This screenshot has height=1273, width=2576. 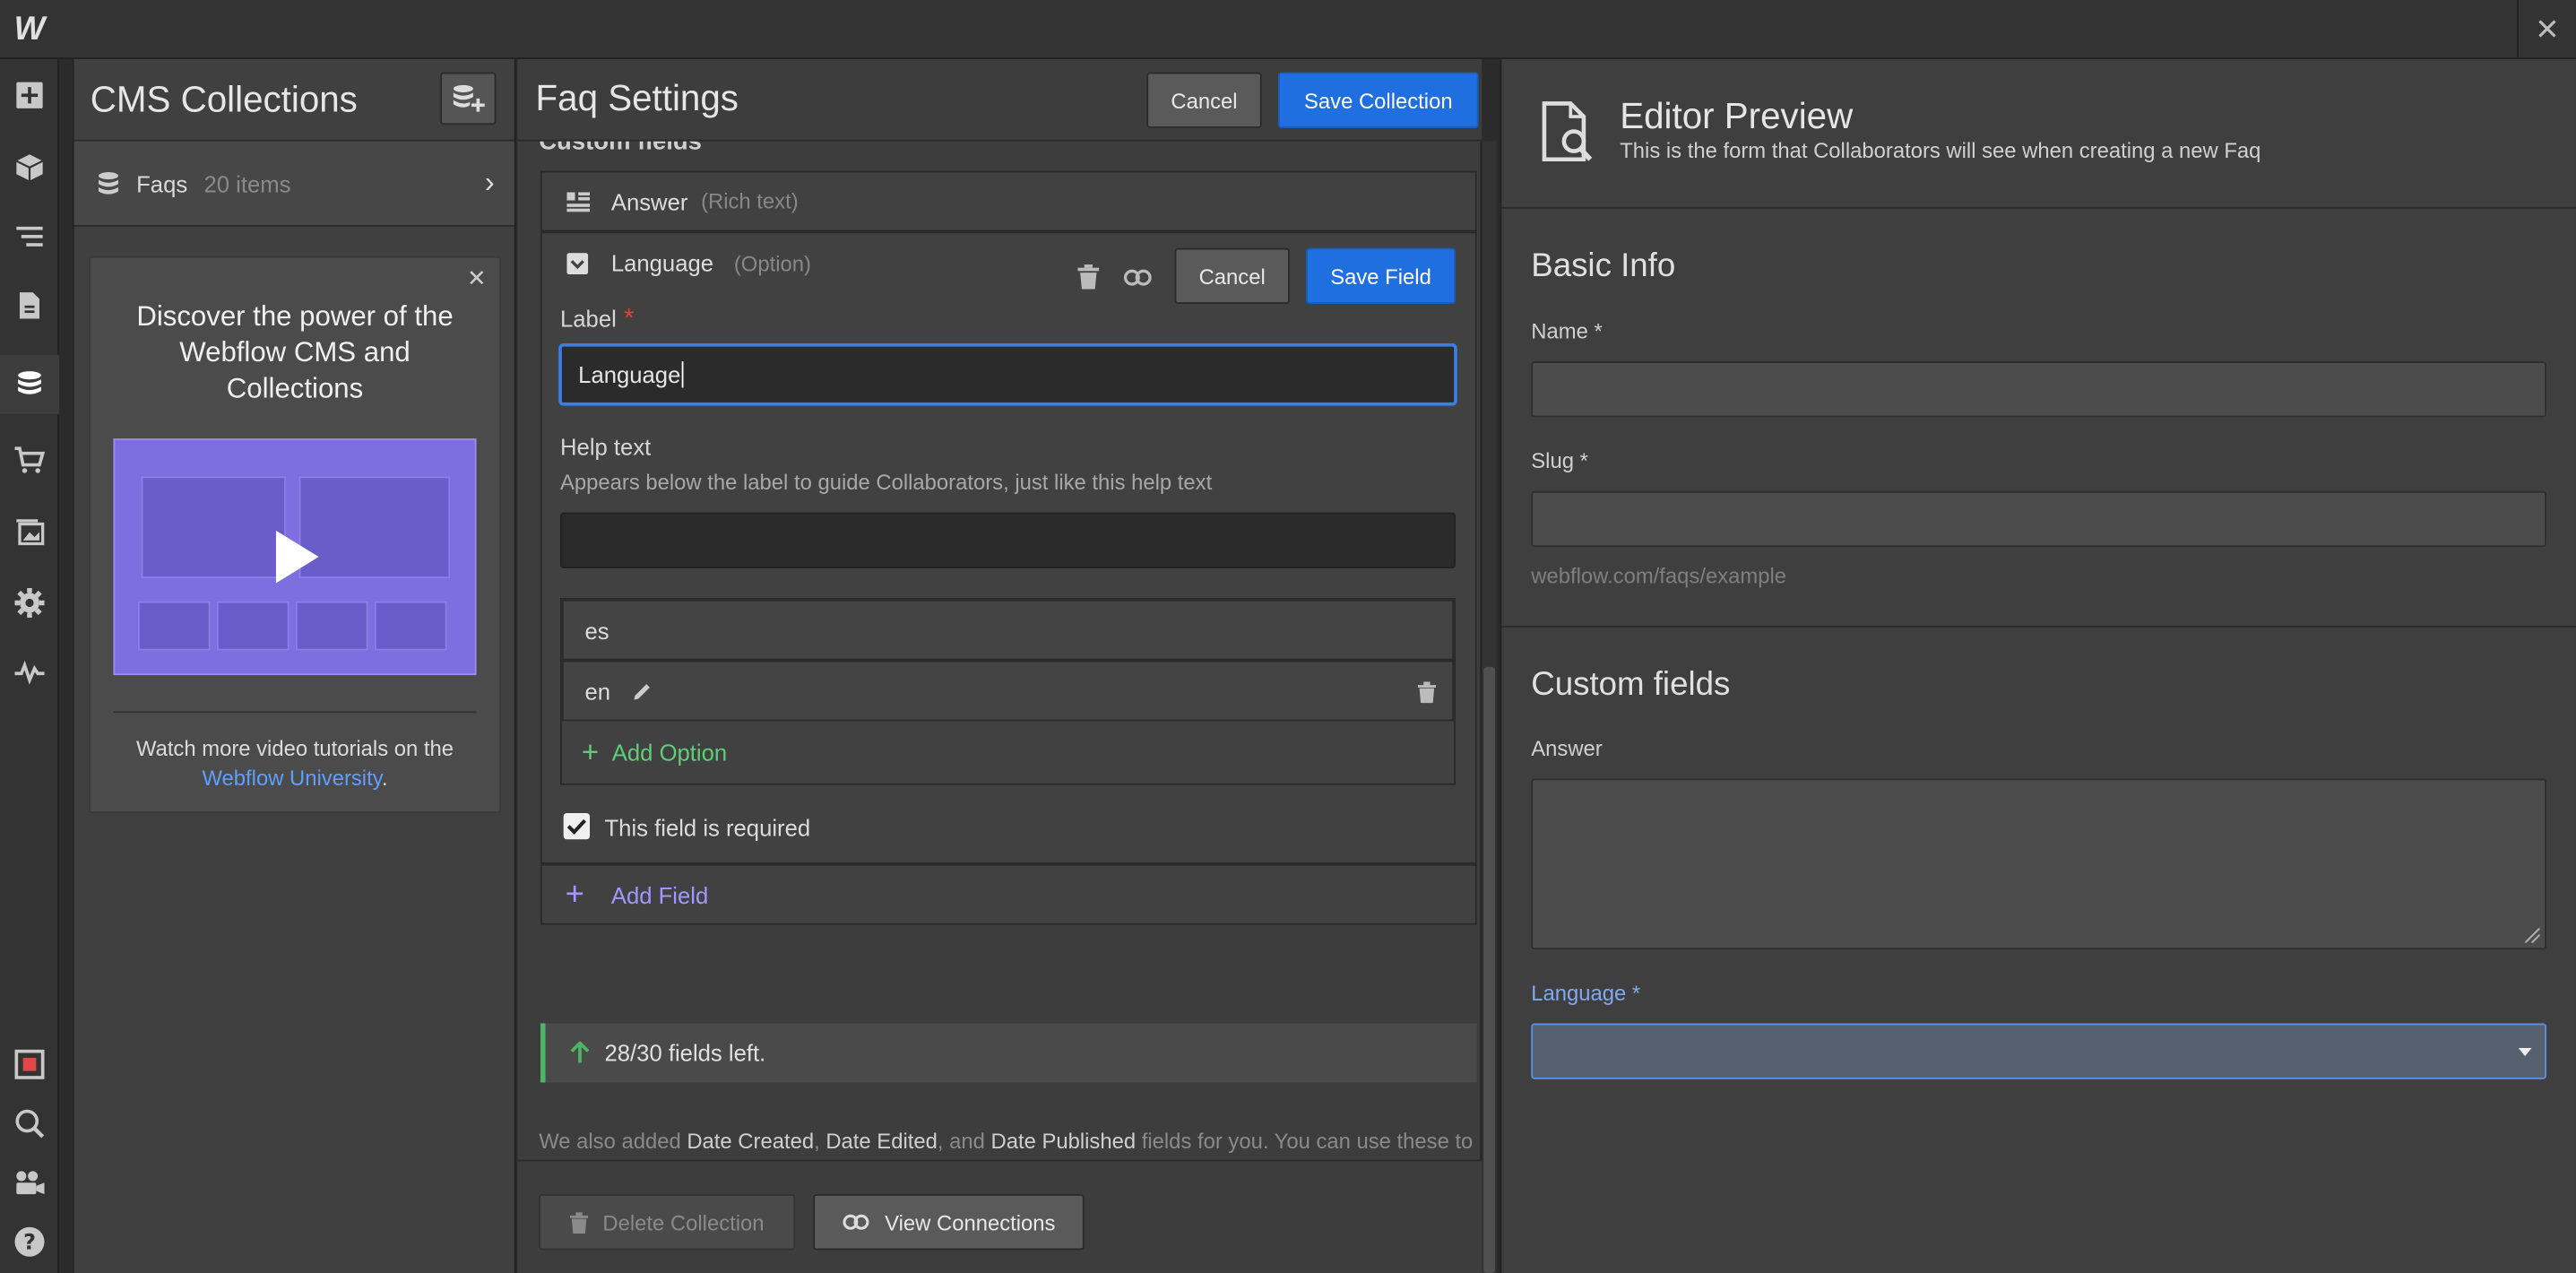 What do you see at coordinates (1232, 275) in the screenshot?
I see `cancel-field-button: Cancel` at bounding box center [1232, 275].